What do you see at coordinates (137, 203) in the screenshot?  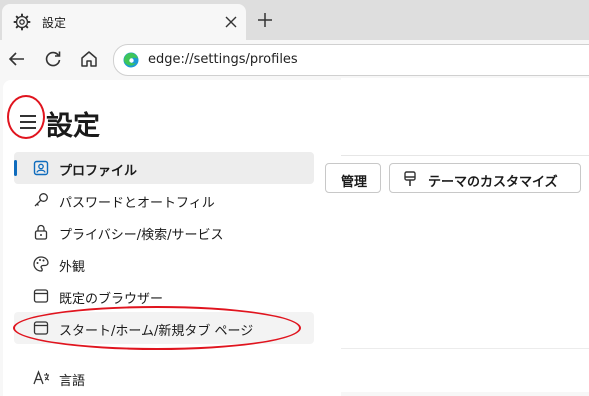 I see `sidebar-item-label: パスワードとオートフィル` at bounding box center [137, 203].